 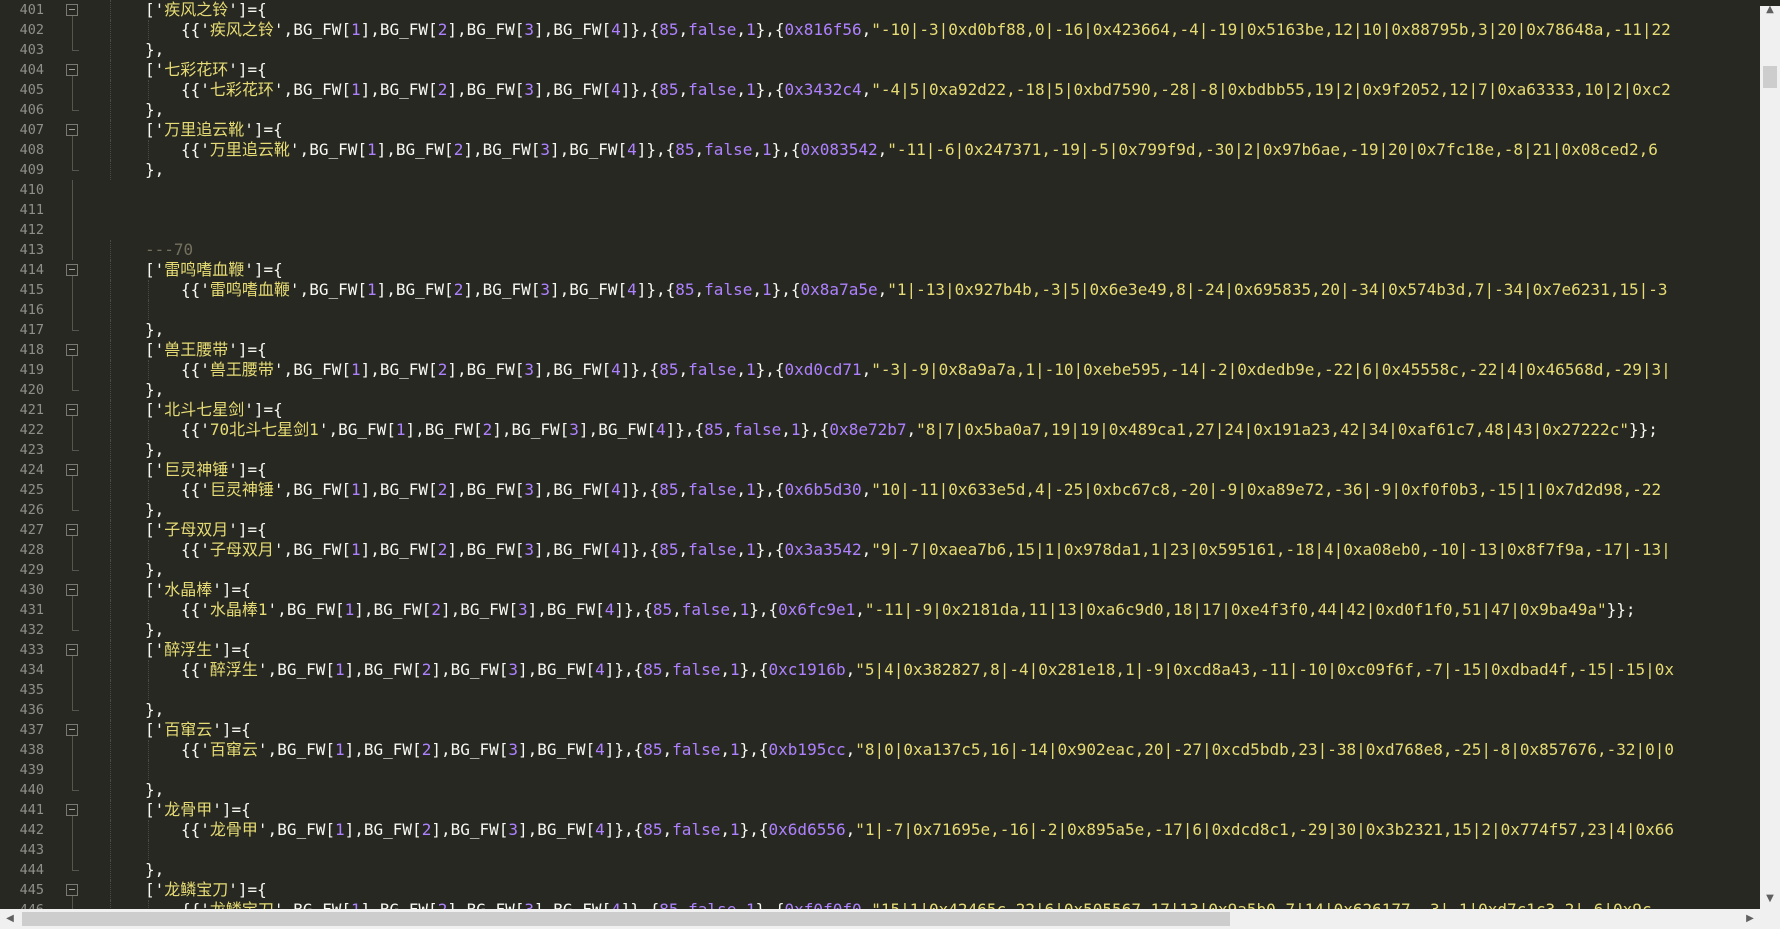 I want to click on code-line: 445 ['龙鳞宝刀']={, so click(x=880, y=890).